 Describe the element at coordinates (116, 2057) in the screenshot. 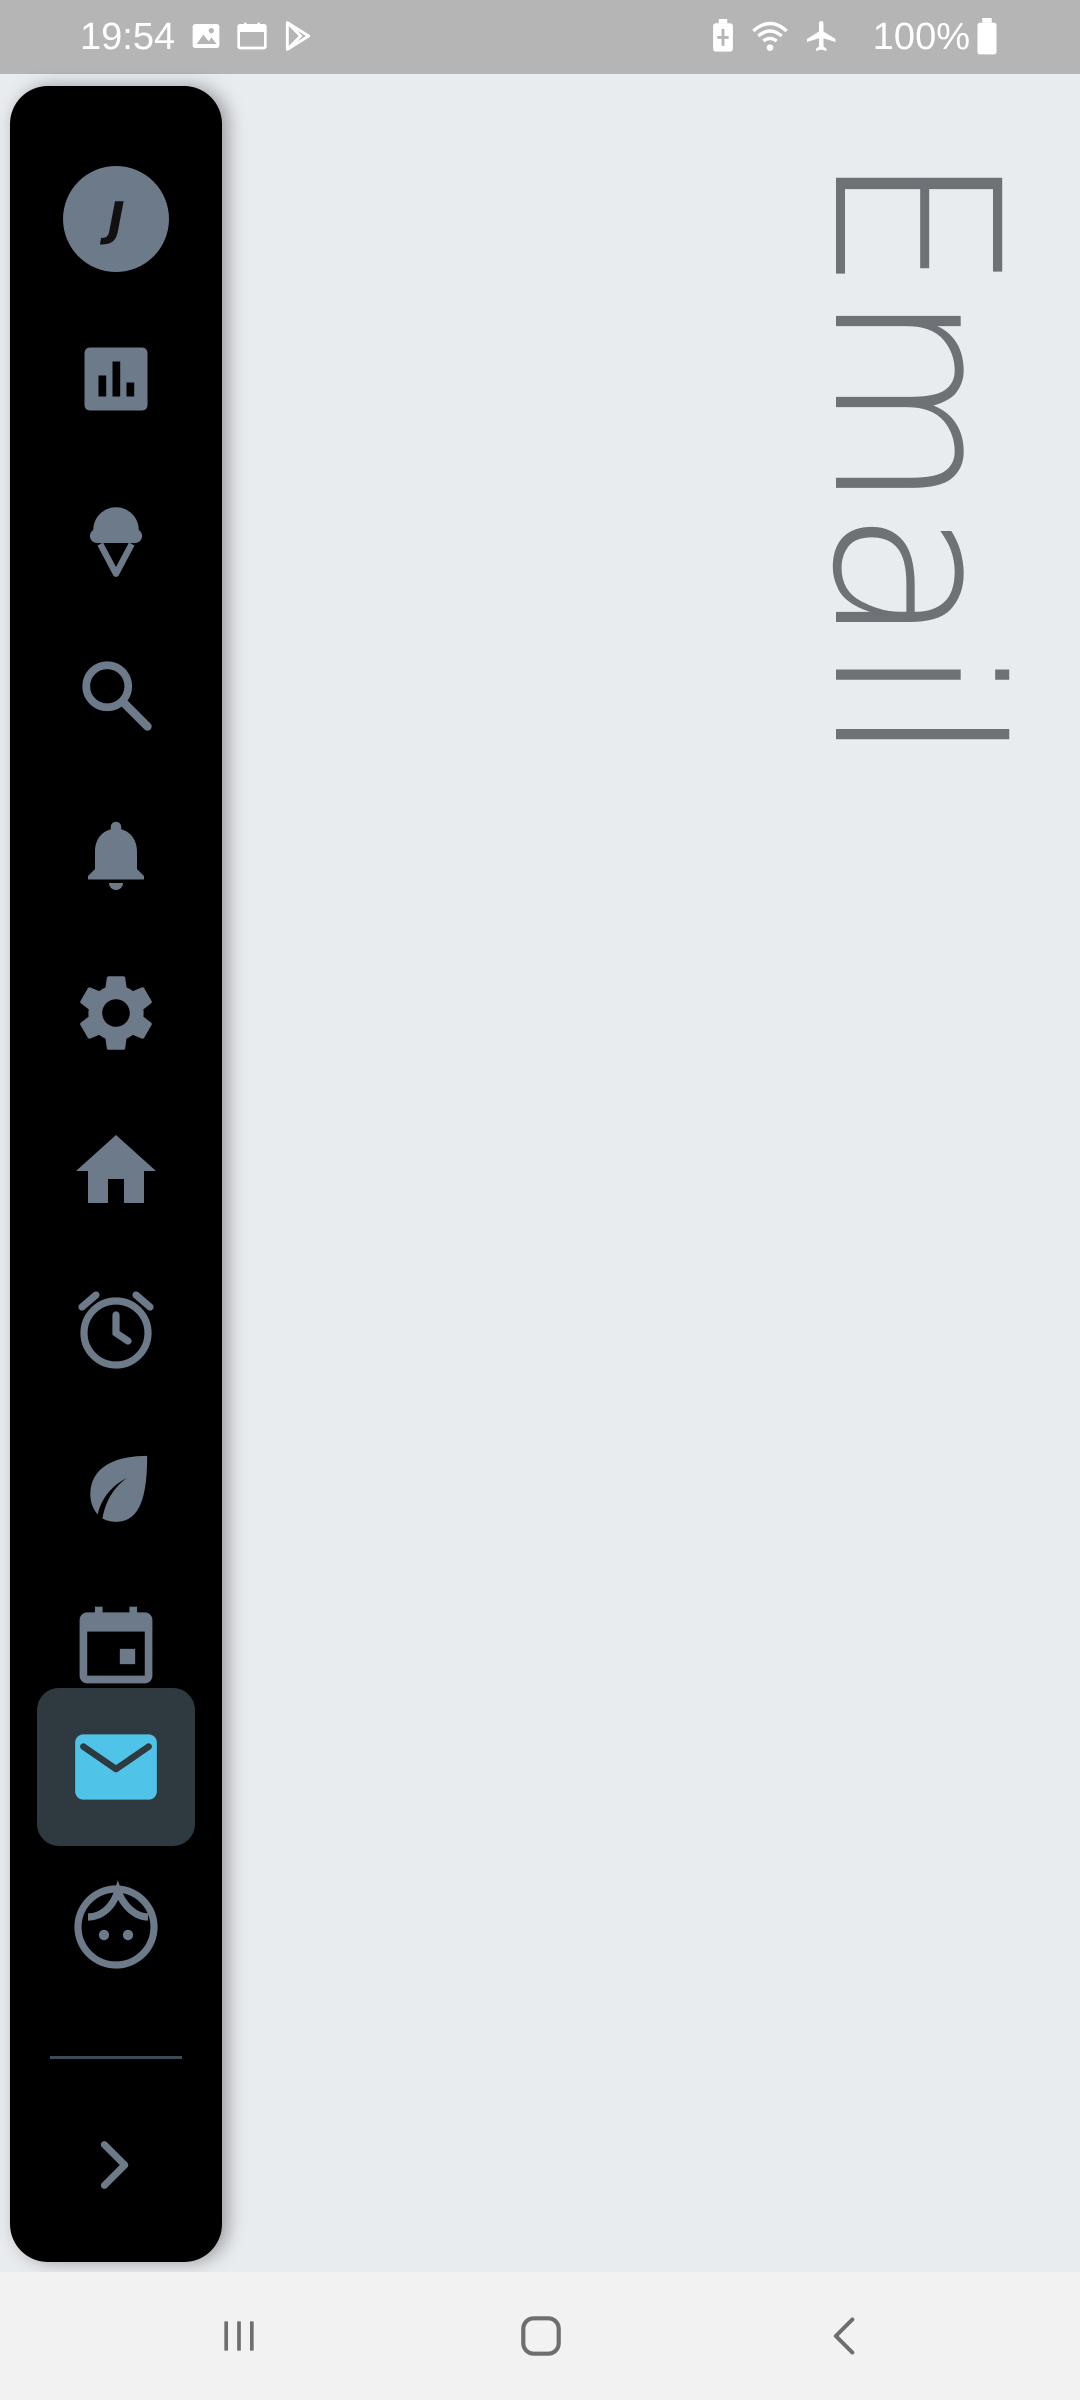

I see `rail-divider` at that location.